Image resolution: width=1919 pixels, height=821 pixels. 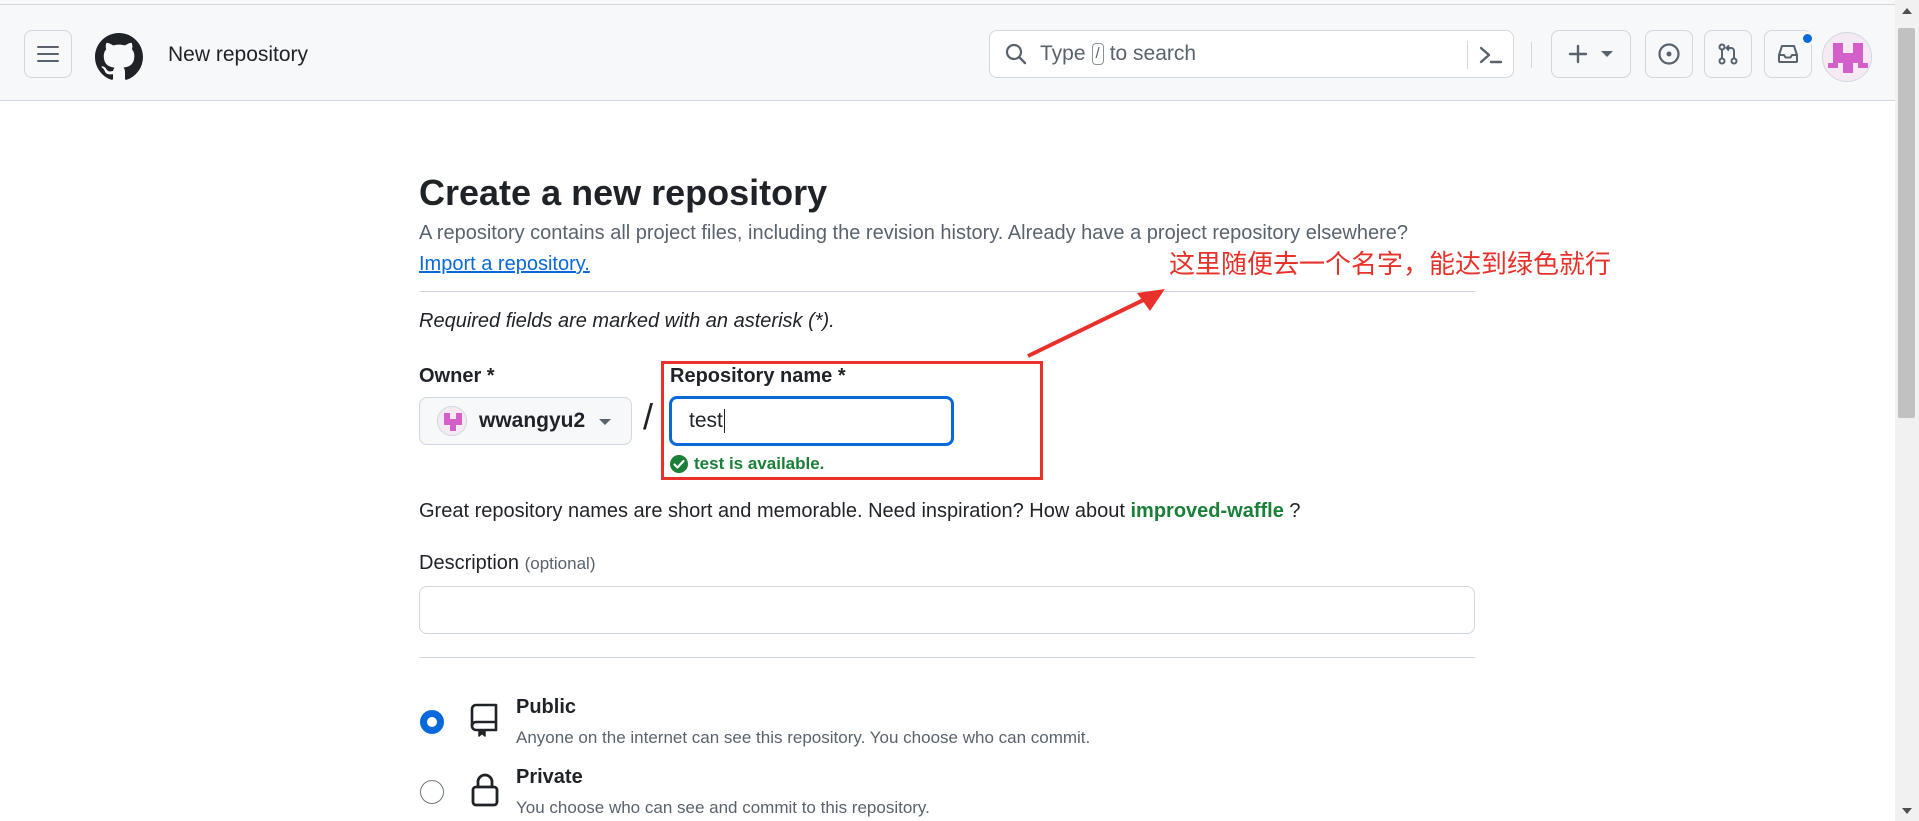 What do you see at coordinates (1295, 511) in the screenshot?
I see `suggestion-suffix: ?` at bounding box center [1295, 511].